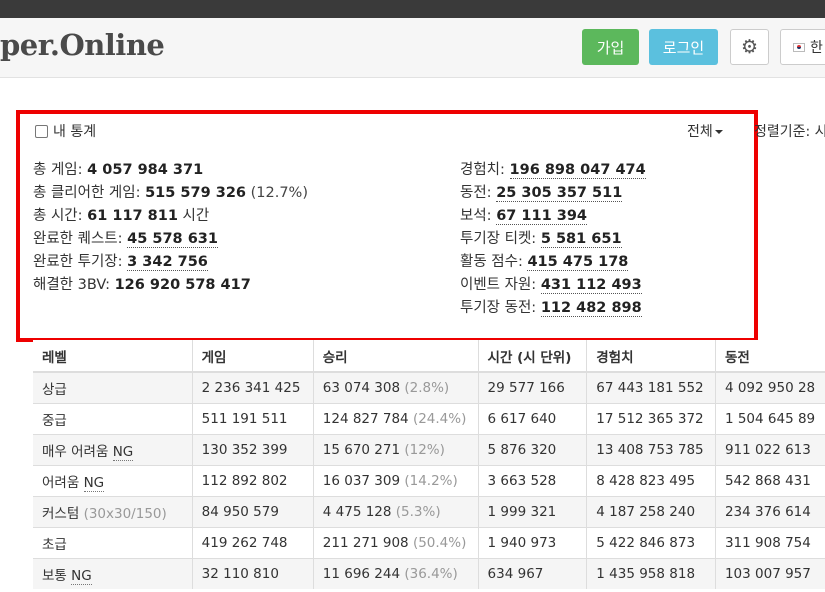  I want to click on stat-row: 완료한 퀘스트: 45 578 631, so click(170, 239).